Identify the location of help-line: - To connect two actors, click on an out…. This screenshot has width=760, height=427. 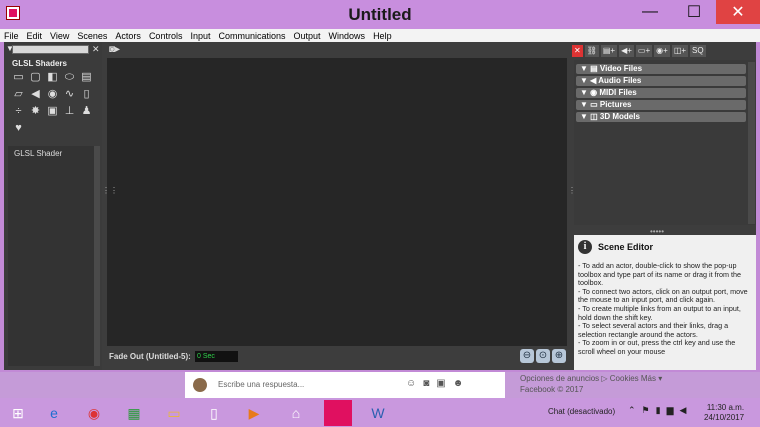
(663, 295).